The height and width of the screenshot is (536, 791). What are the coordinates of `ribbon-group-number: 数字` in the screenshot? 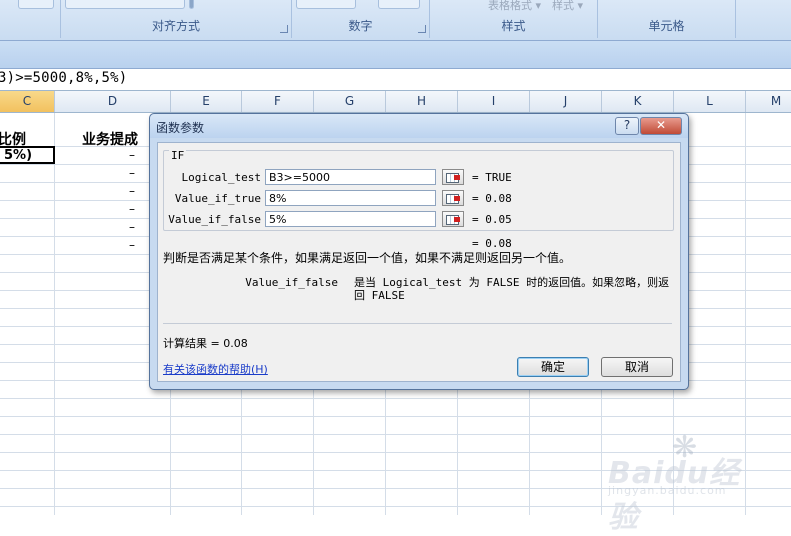 It's located at (361, 19).